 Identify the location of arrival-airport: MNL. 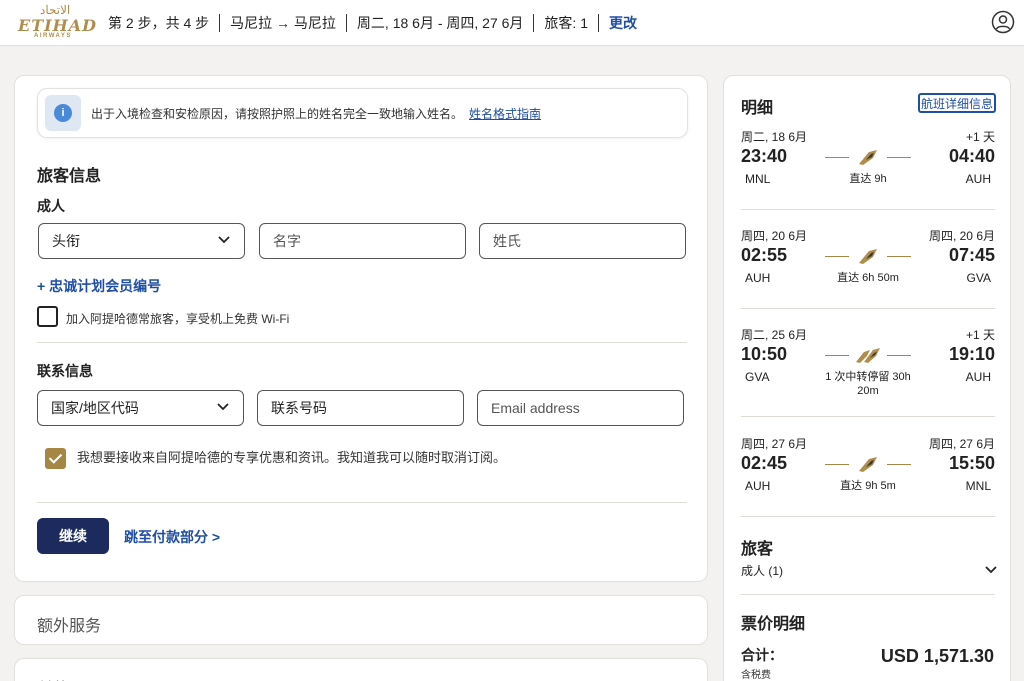
(978, 486).